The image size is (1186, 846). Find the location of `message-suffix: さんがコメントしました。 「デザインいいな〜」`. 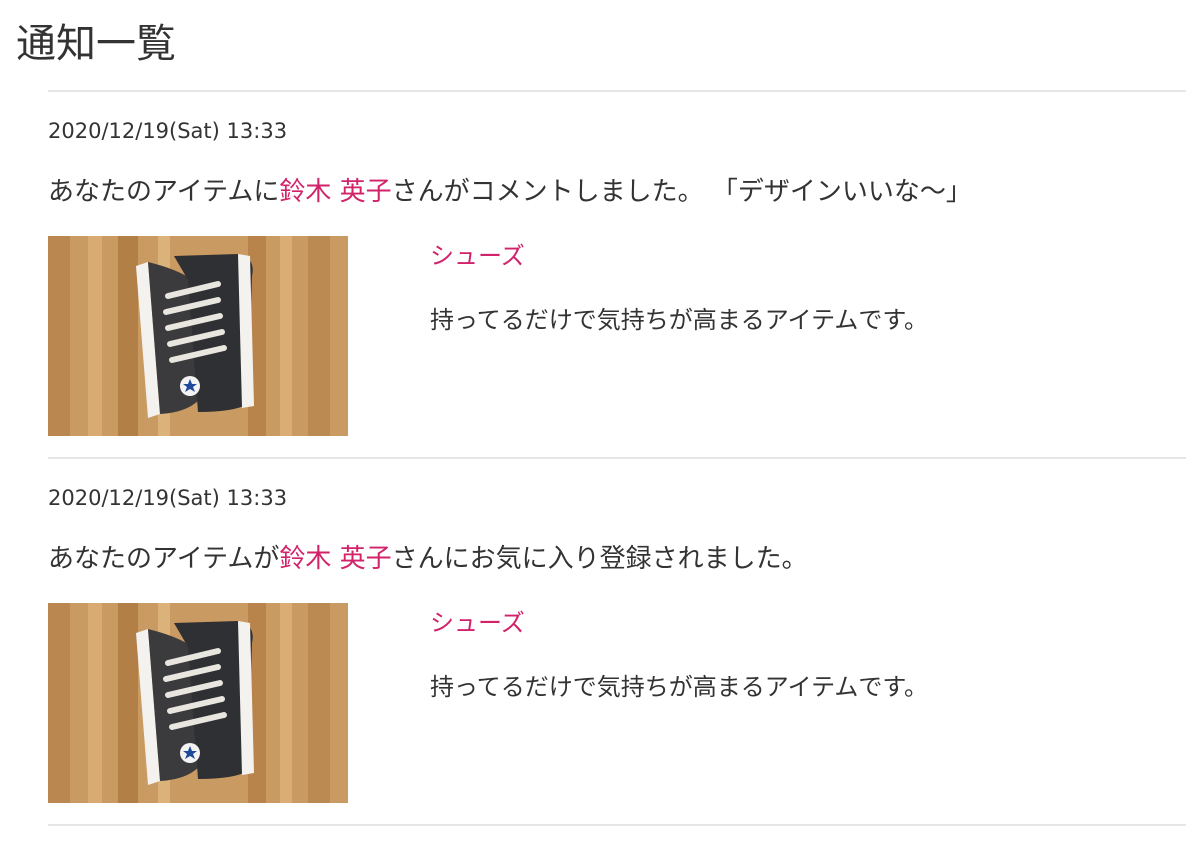

message-suffix: さんがコメントしました。 「デザインいいな〜」 is located at coordinates (681, 192).